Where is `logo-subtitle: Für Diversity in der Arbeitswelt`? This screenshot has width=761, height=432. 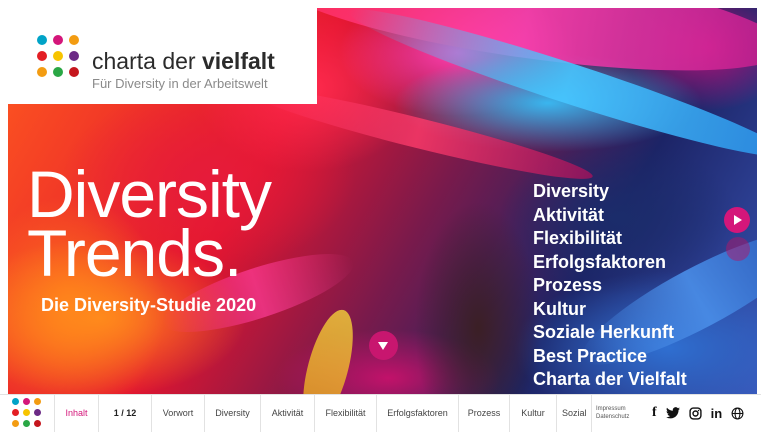 logo-subtitle: Für Diversity in der Arbeitswelt is located at coordinates (180, 83).